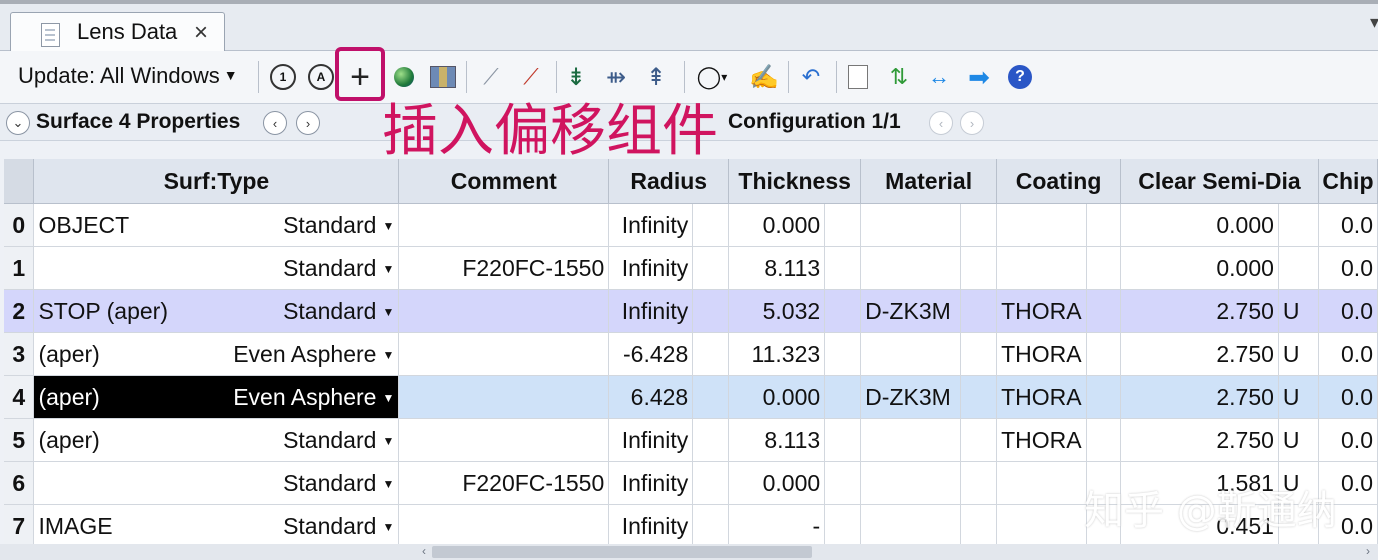  What do you see at coordinates (18, 123) in the screenshot?
I see `expand-properties-icon: ⌄` at bounding box center [18, 123].